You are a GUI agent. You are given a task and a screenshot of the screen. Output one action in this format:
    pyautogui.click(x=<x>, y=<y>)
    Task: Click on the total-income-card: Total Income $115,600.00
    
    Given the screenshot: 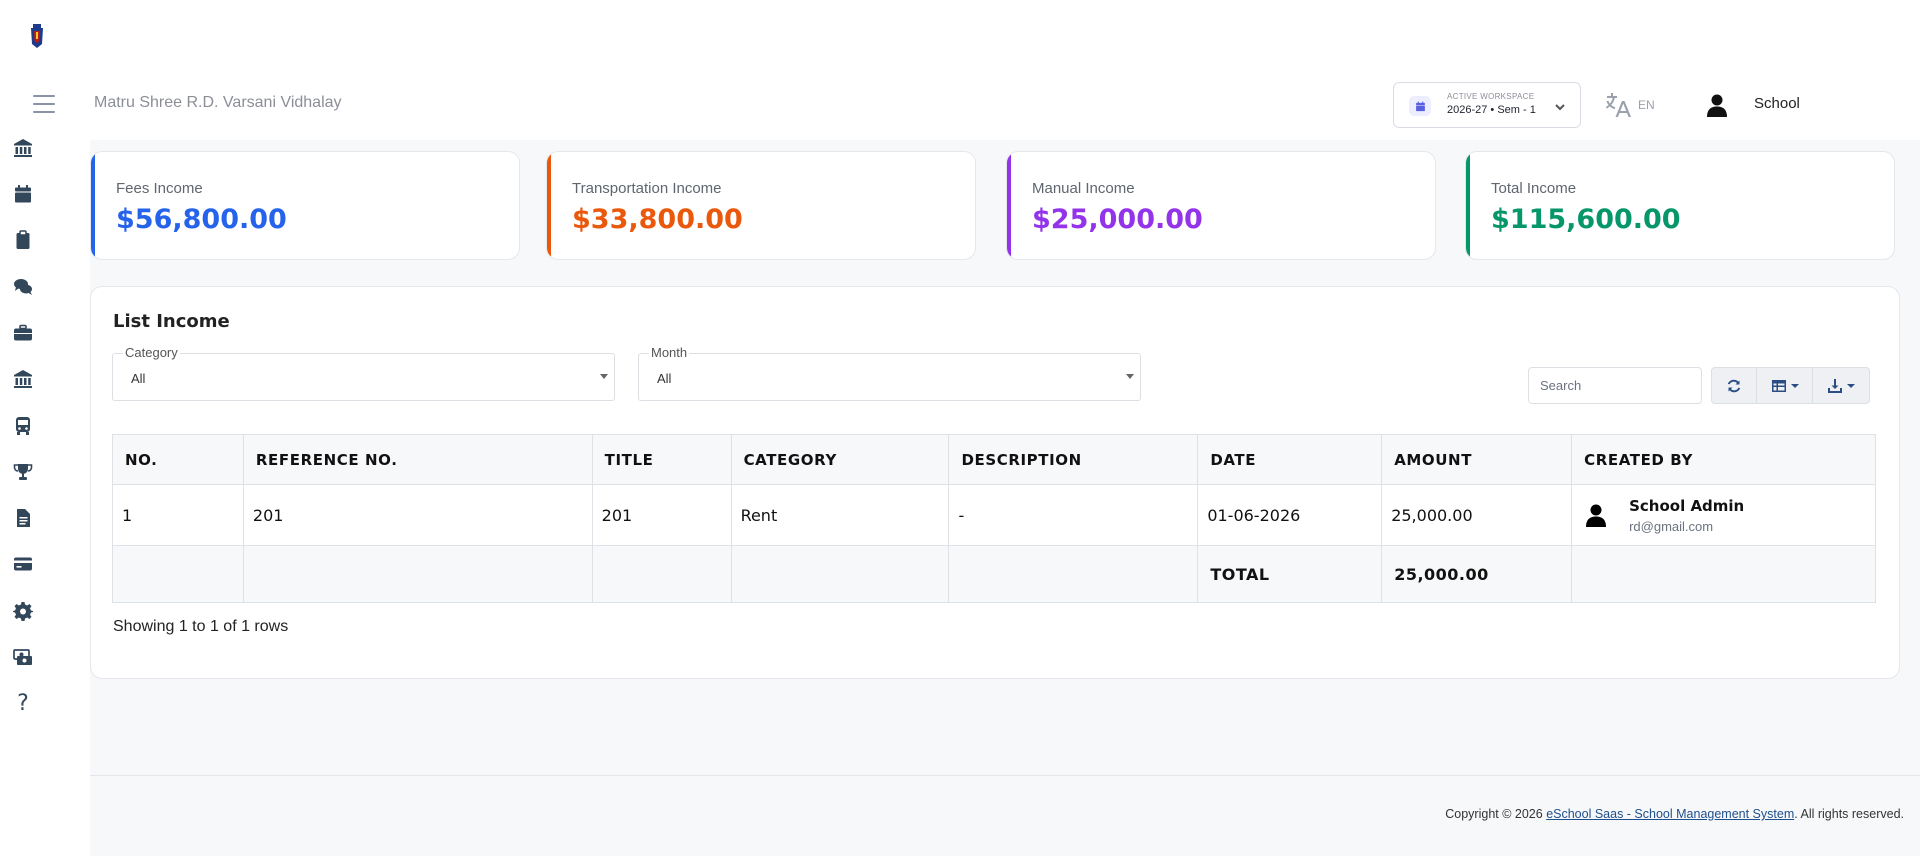 What is the action you would take?
    pyautogui.click(x=1680, y=205)
    